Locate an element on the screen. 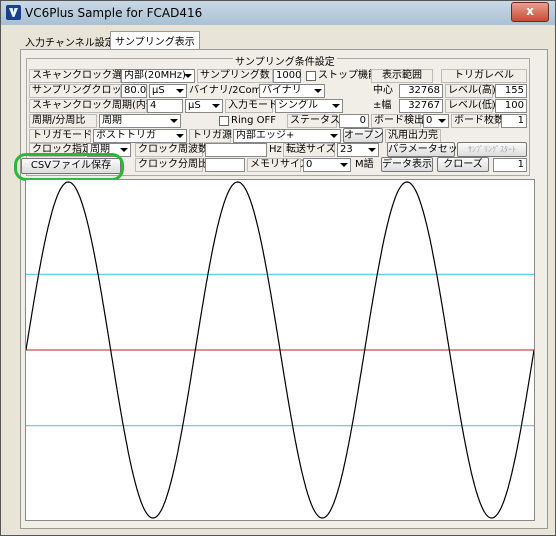 This screenshot has width=556, height=536. close-count-field: 1 is located at coordinates (510, 165).